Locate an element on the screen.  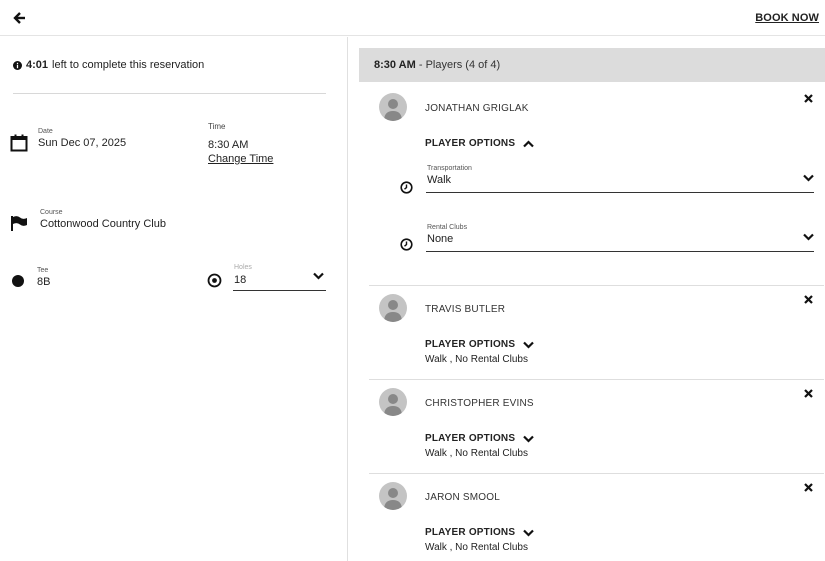
rental-clubs-label: Rental Clubs is located at coordinates (447, 227).